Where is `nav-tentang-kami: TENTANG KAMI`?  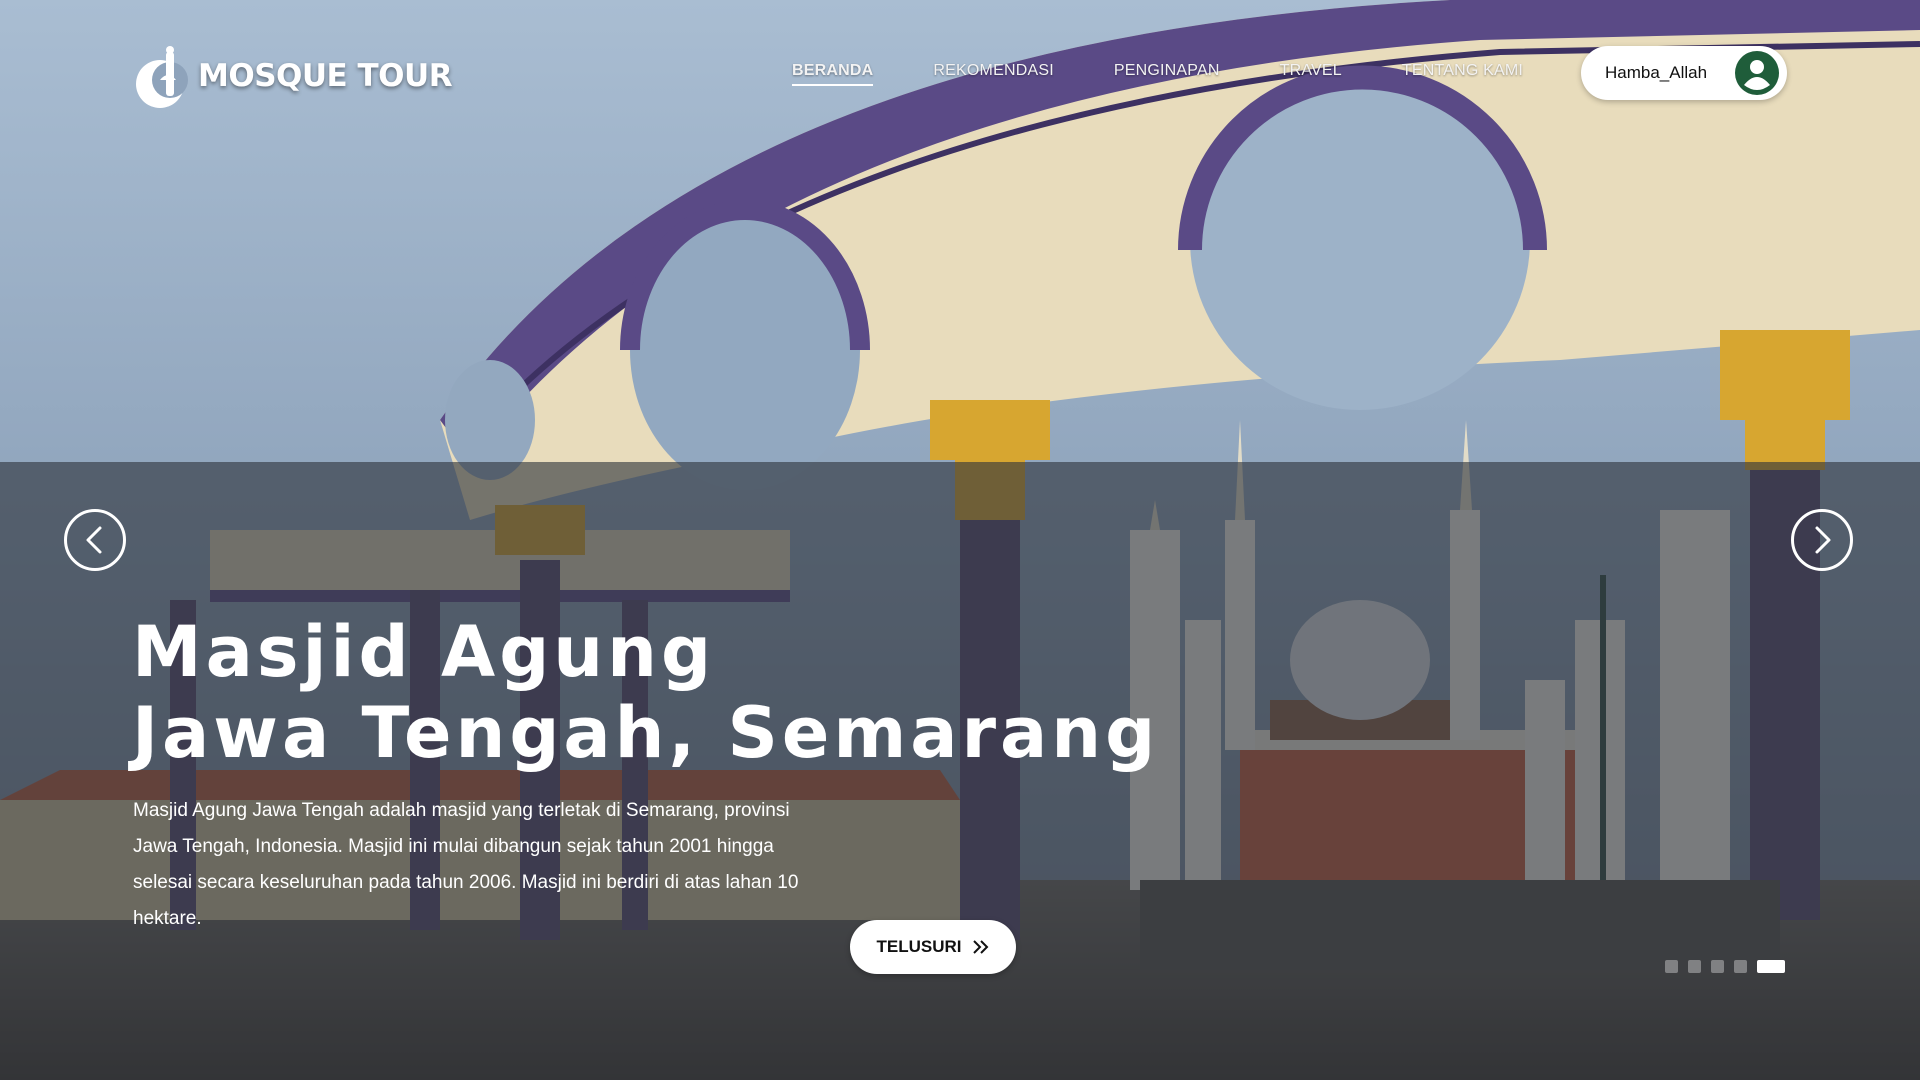 nav-tentang-kami: TENTANG KAMI is located at coordinates (1462, 74).